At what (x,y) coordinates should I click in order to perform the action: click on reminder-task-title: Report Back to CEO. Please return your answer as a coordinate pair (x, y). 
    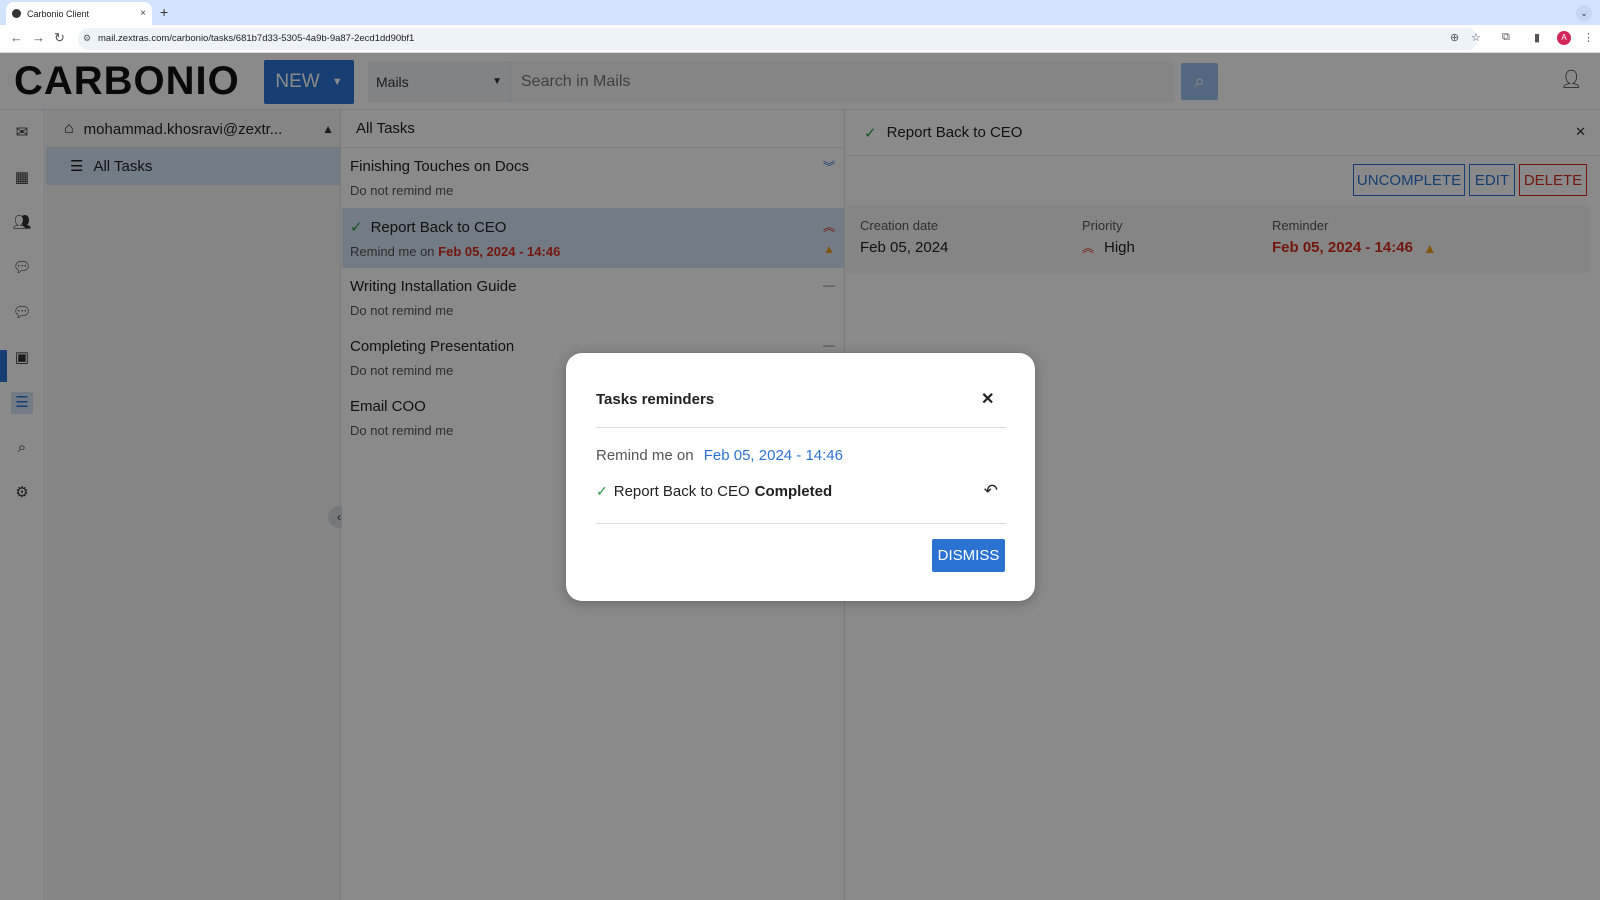
    Looking at the image, I should click on (681, 491).